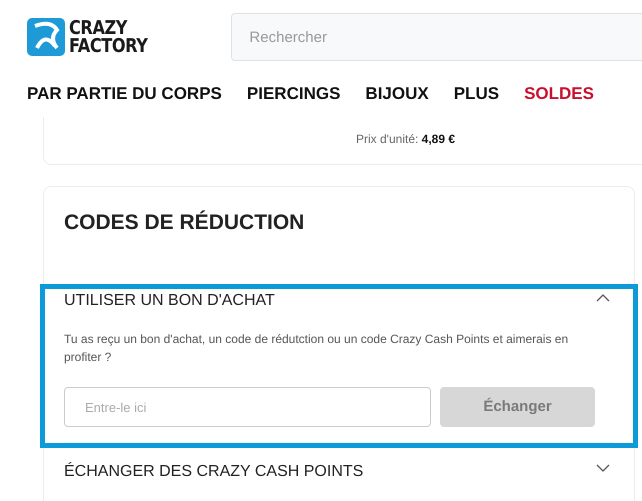 The height and width of the screenshot is (501, 642). Describe the element at coordinates (293, 93) in the screenshot. I see `nav-link: PIERCINGS` at that location.